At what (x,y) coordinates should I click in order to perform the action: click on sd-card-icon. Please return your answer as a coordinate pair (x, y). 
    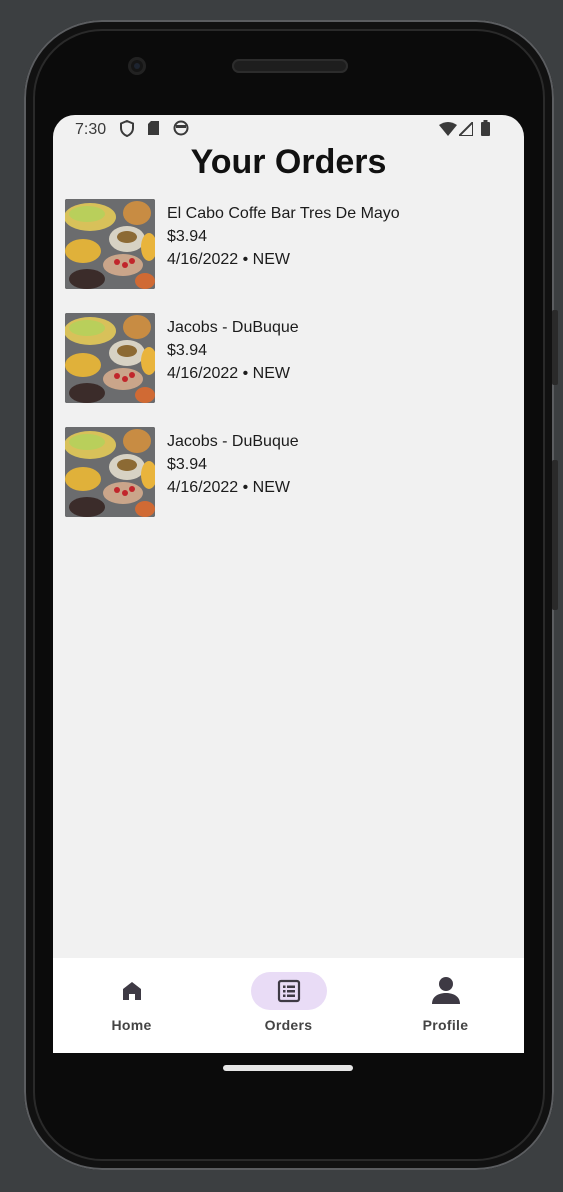
    Looking at the image, I should click on (153, 128).